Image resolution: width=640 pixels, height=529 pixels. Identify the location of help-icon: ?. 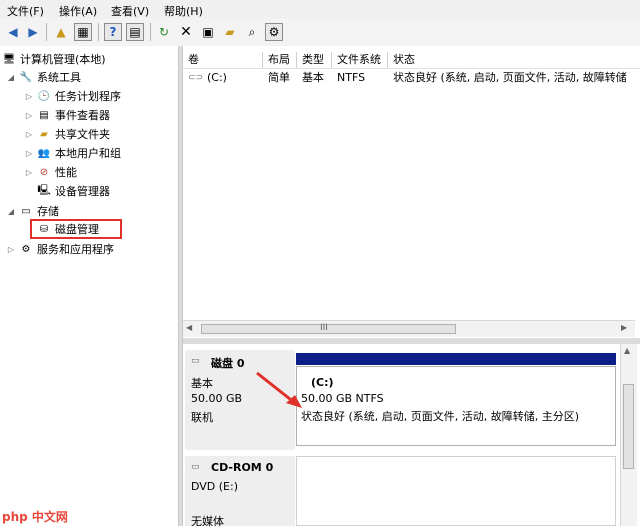
(113, 32).